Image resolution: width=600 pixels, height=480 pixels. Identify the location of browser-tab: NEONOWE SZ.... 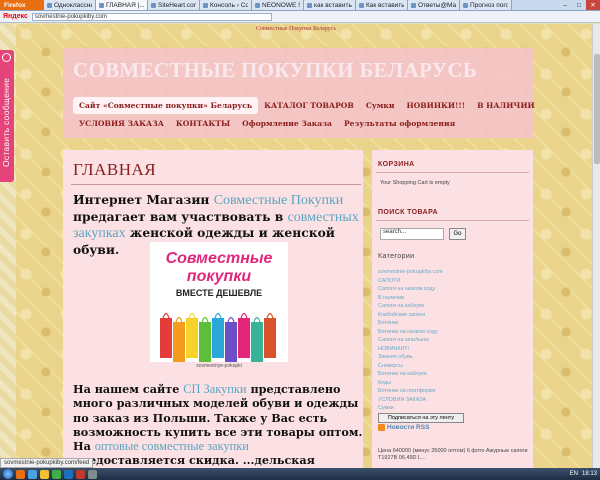
(278, 5).